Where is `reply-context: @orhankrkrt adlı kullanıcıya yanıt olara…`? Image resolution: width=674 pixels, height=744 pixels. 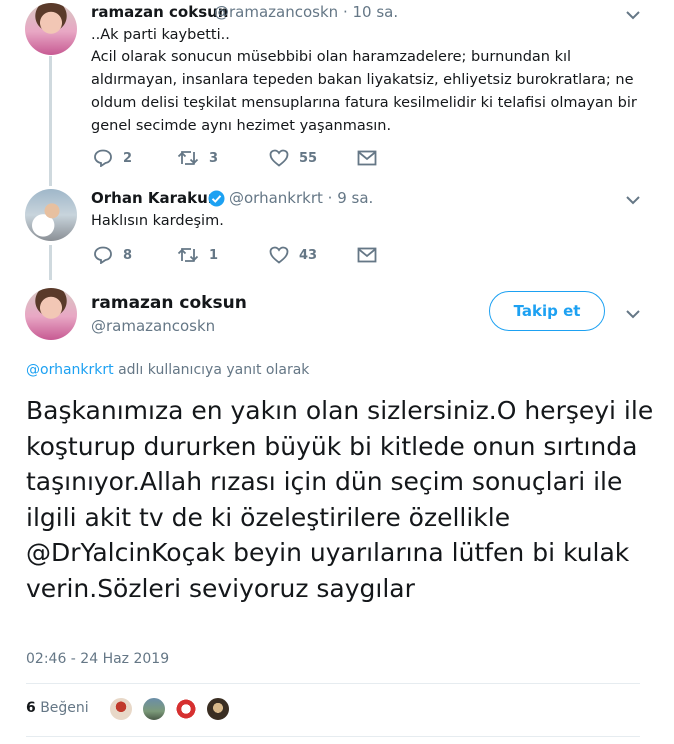
reply-context: @orhankrkrt adlı kullanıcıya yanıt olara… is located at coordinates (167, 370).